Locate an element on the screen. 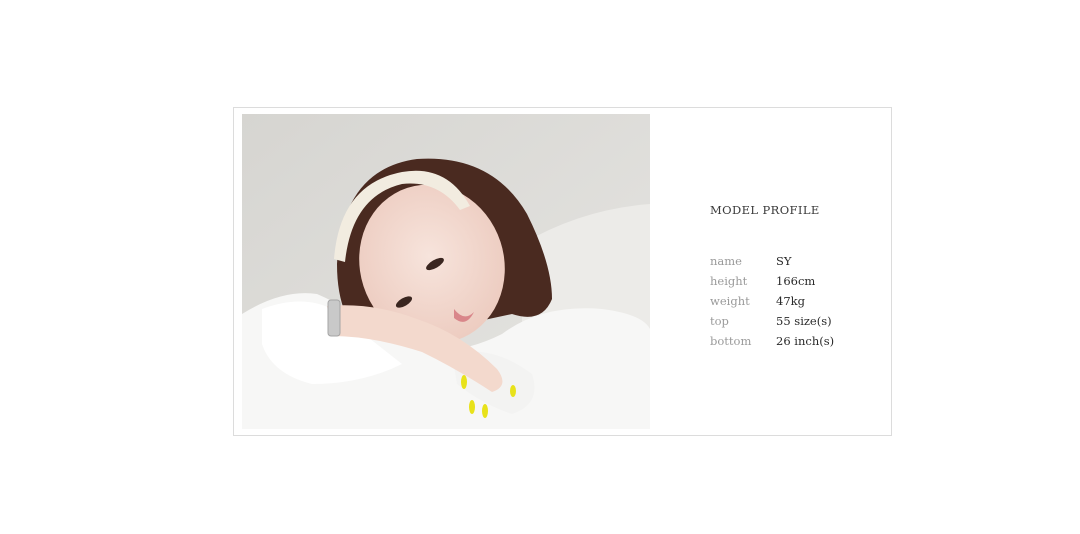  profile-key: height is located at coordinates (729, 281).